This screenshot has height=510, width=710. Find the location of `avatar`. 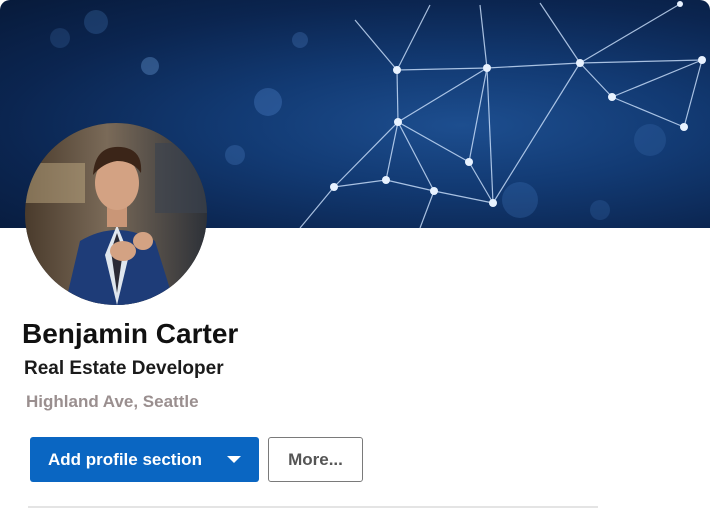

avatar is located at coordinates (116, 214).